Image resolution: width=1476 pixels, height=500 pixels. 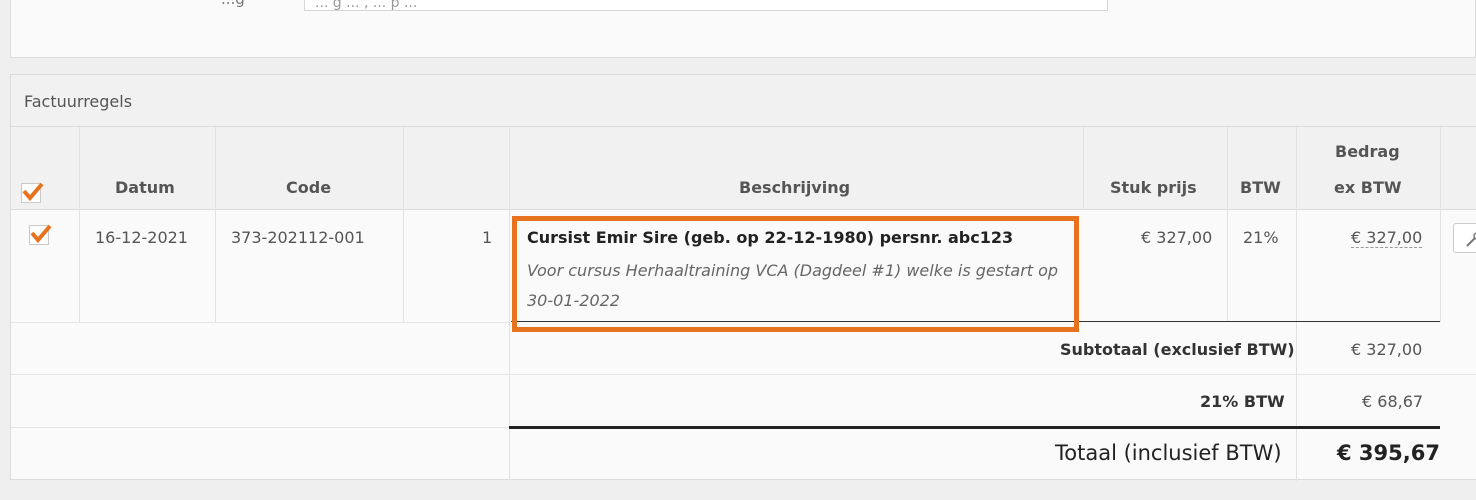 What do you see at coordinates (1388, 453) in the screenshot?
I see `total-value: € 395,67` at bounding box center [1388, 453].